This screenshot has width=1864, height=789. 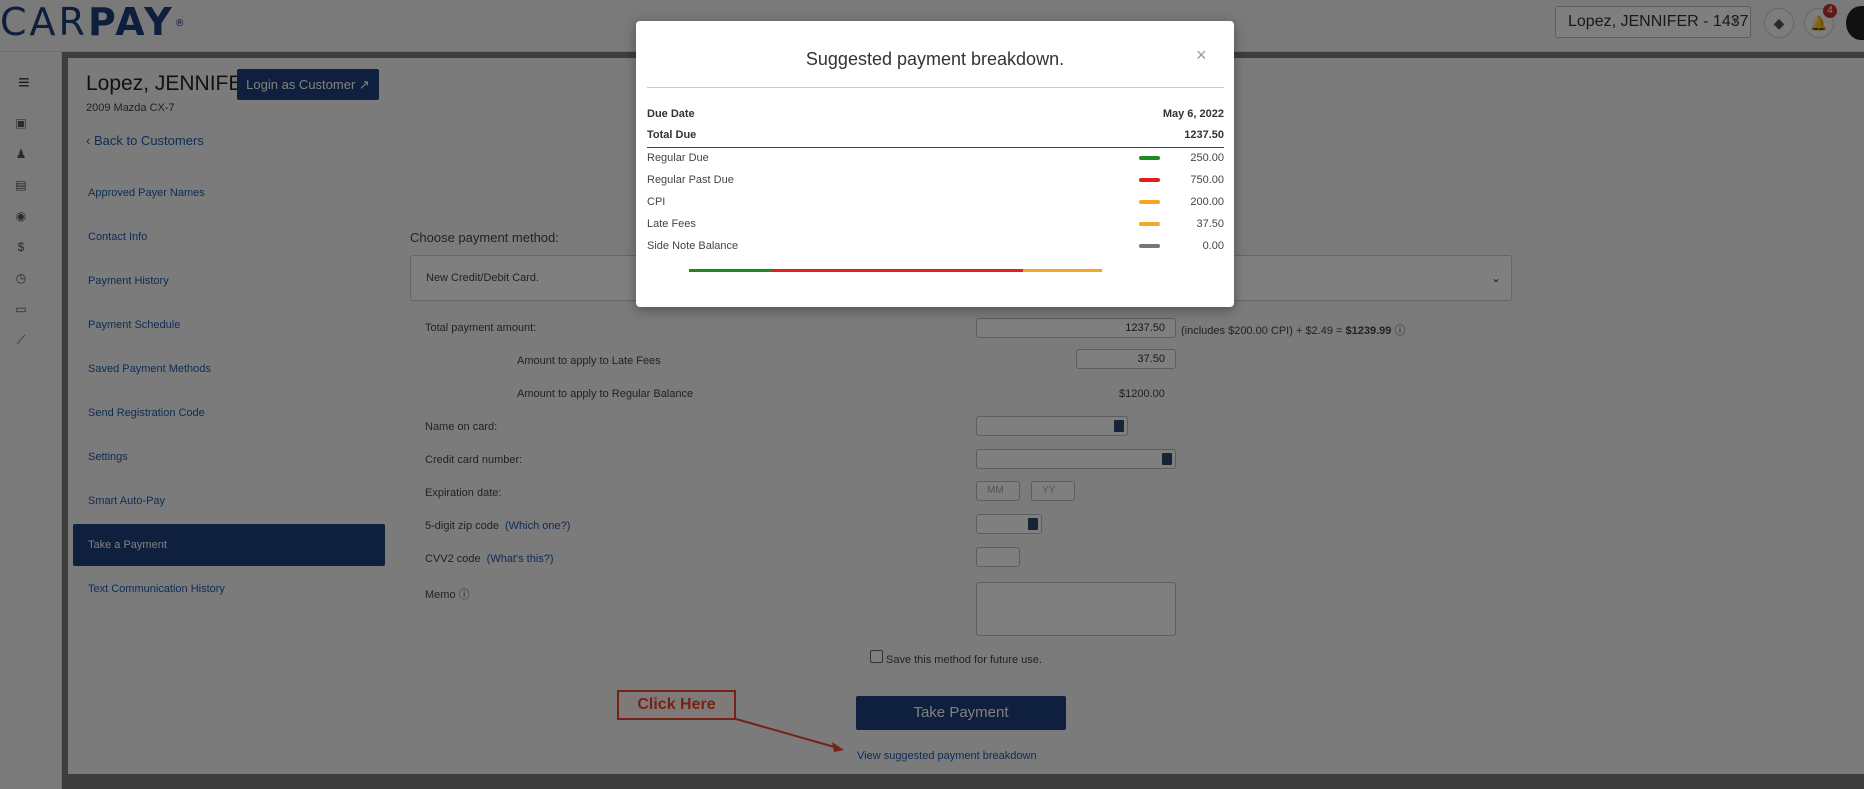 I want to click on total-divider, so click(x=935, y=147).